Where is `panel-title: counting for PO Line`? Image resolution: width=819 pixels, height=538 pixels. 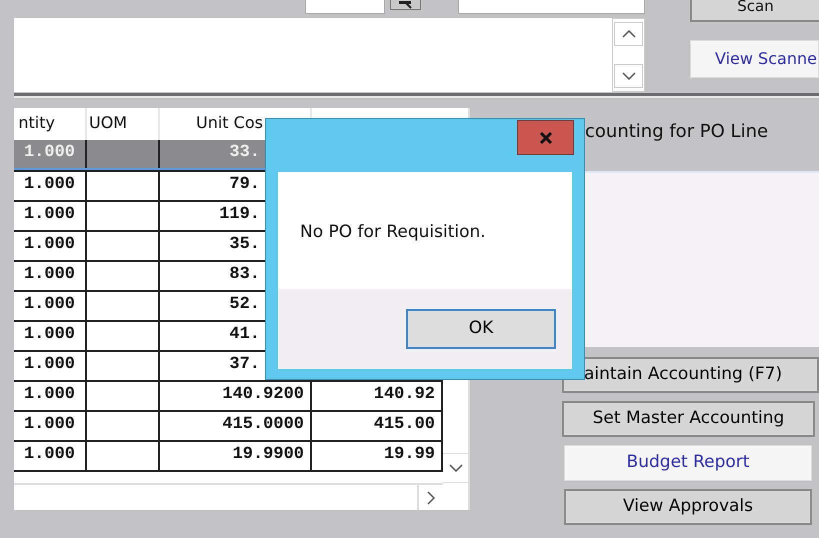 panel-title: counting for PO Line is located at coordinates (676, 132).